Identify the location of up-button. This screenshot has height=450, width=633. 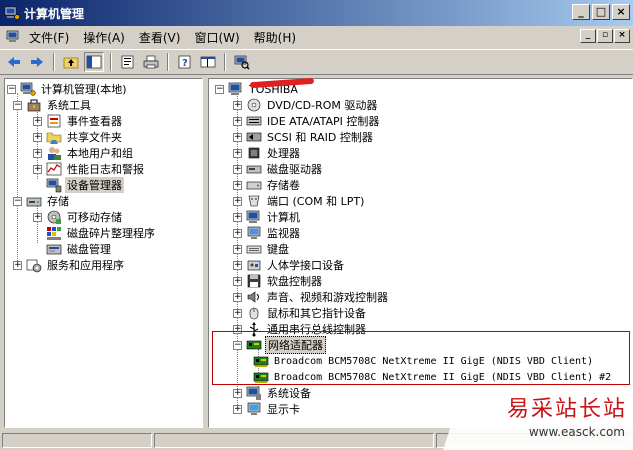
(71, 62).